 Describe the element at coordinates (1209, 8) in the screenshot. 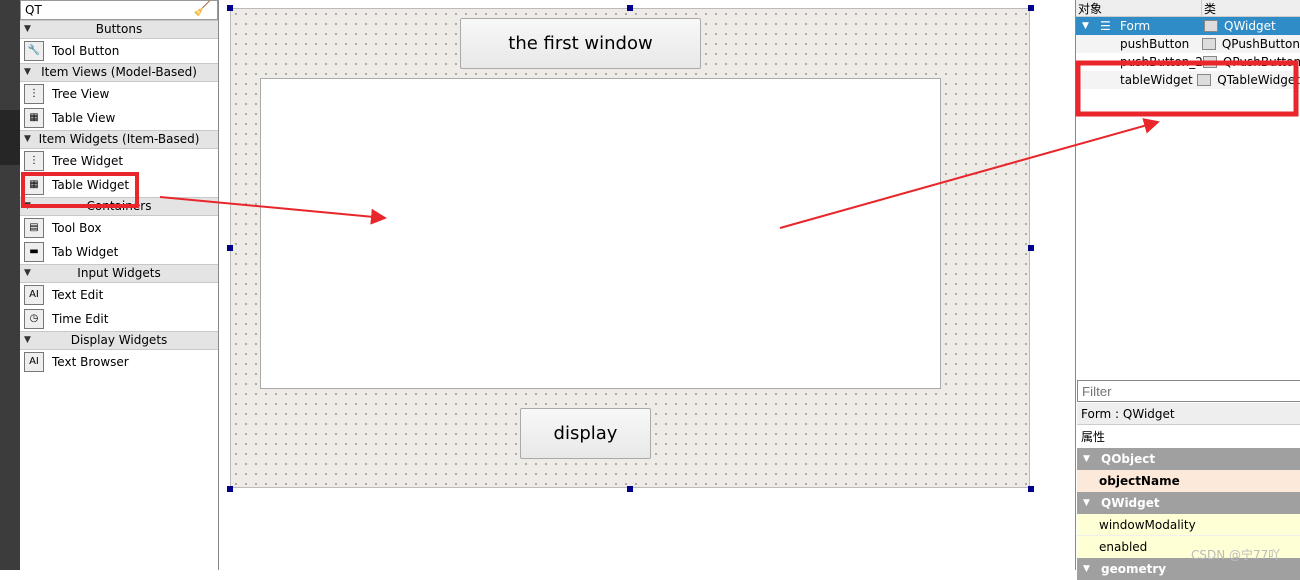

I see `col-class: 类` at that location.